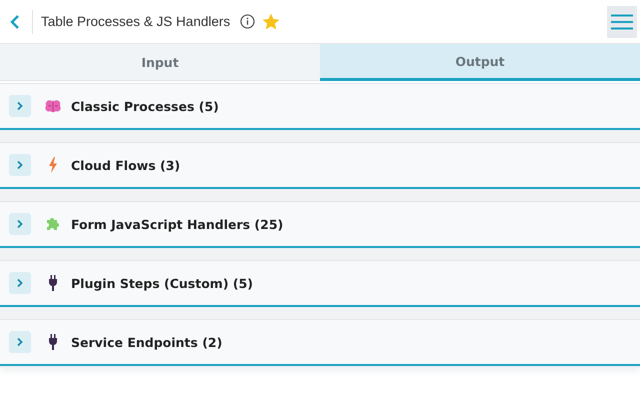 The width and height of the screenshot is (640, 400). What do you see at coordinates (177, 224) in the screenshot?
I see `section-title: Form JavaScript Handlers (25)` at bounding box center [177, 224].